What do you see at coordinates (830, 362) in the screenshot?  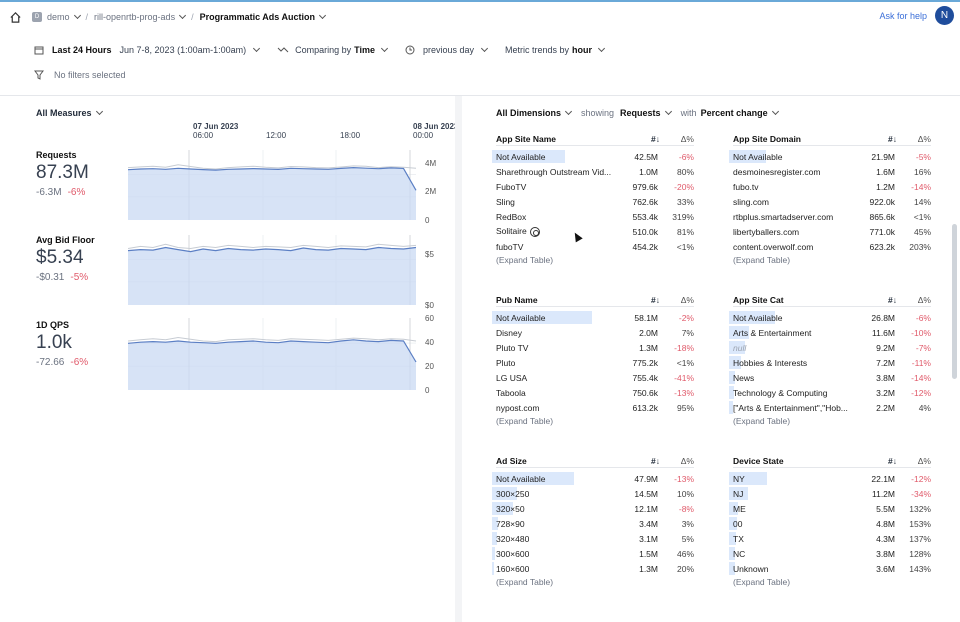 I see `table-row: Hobbies & Interests 7.2M -11%` at bounding box center [830, 362].